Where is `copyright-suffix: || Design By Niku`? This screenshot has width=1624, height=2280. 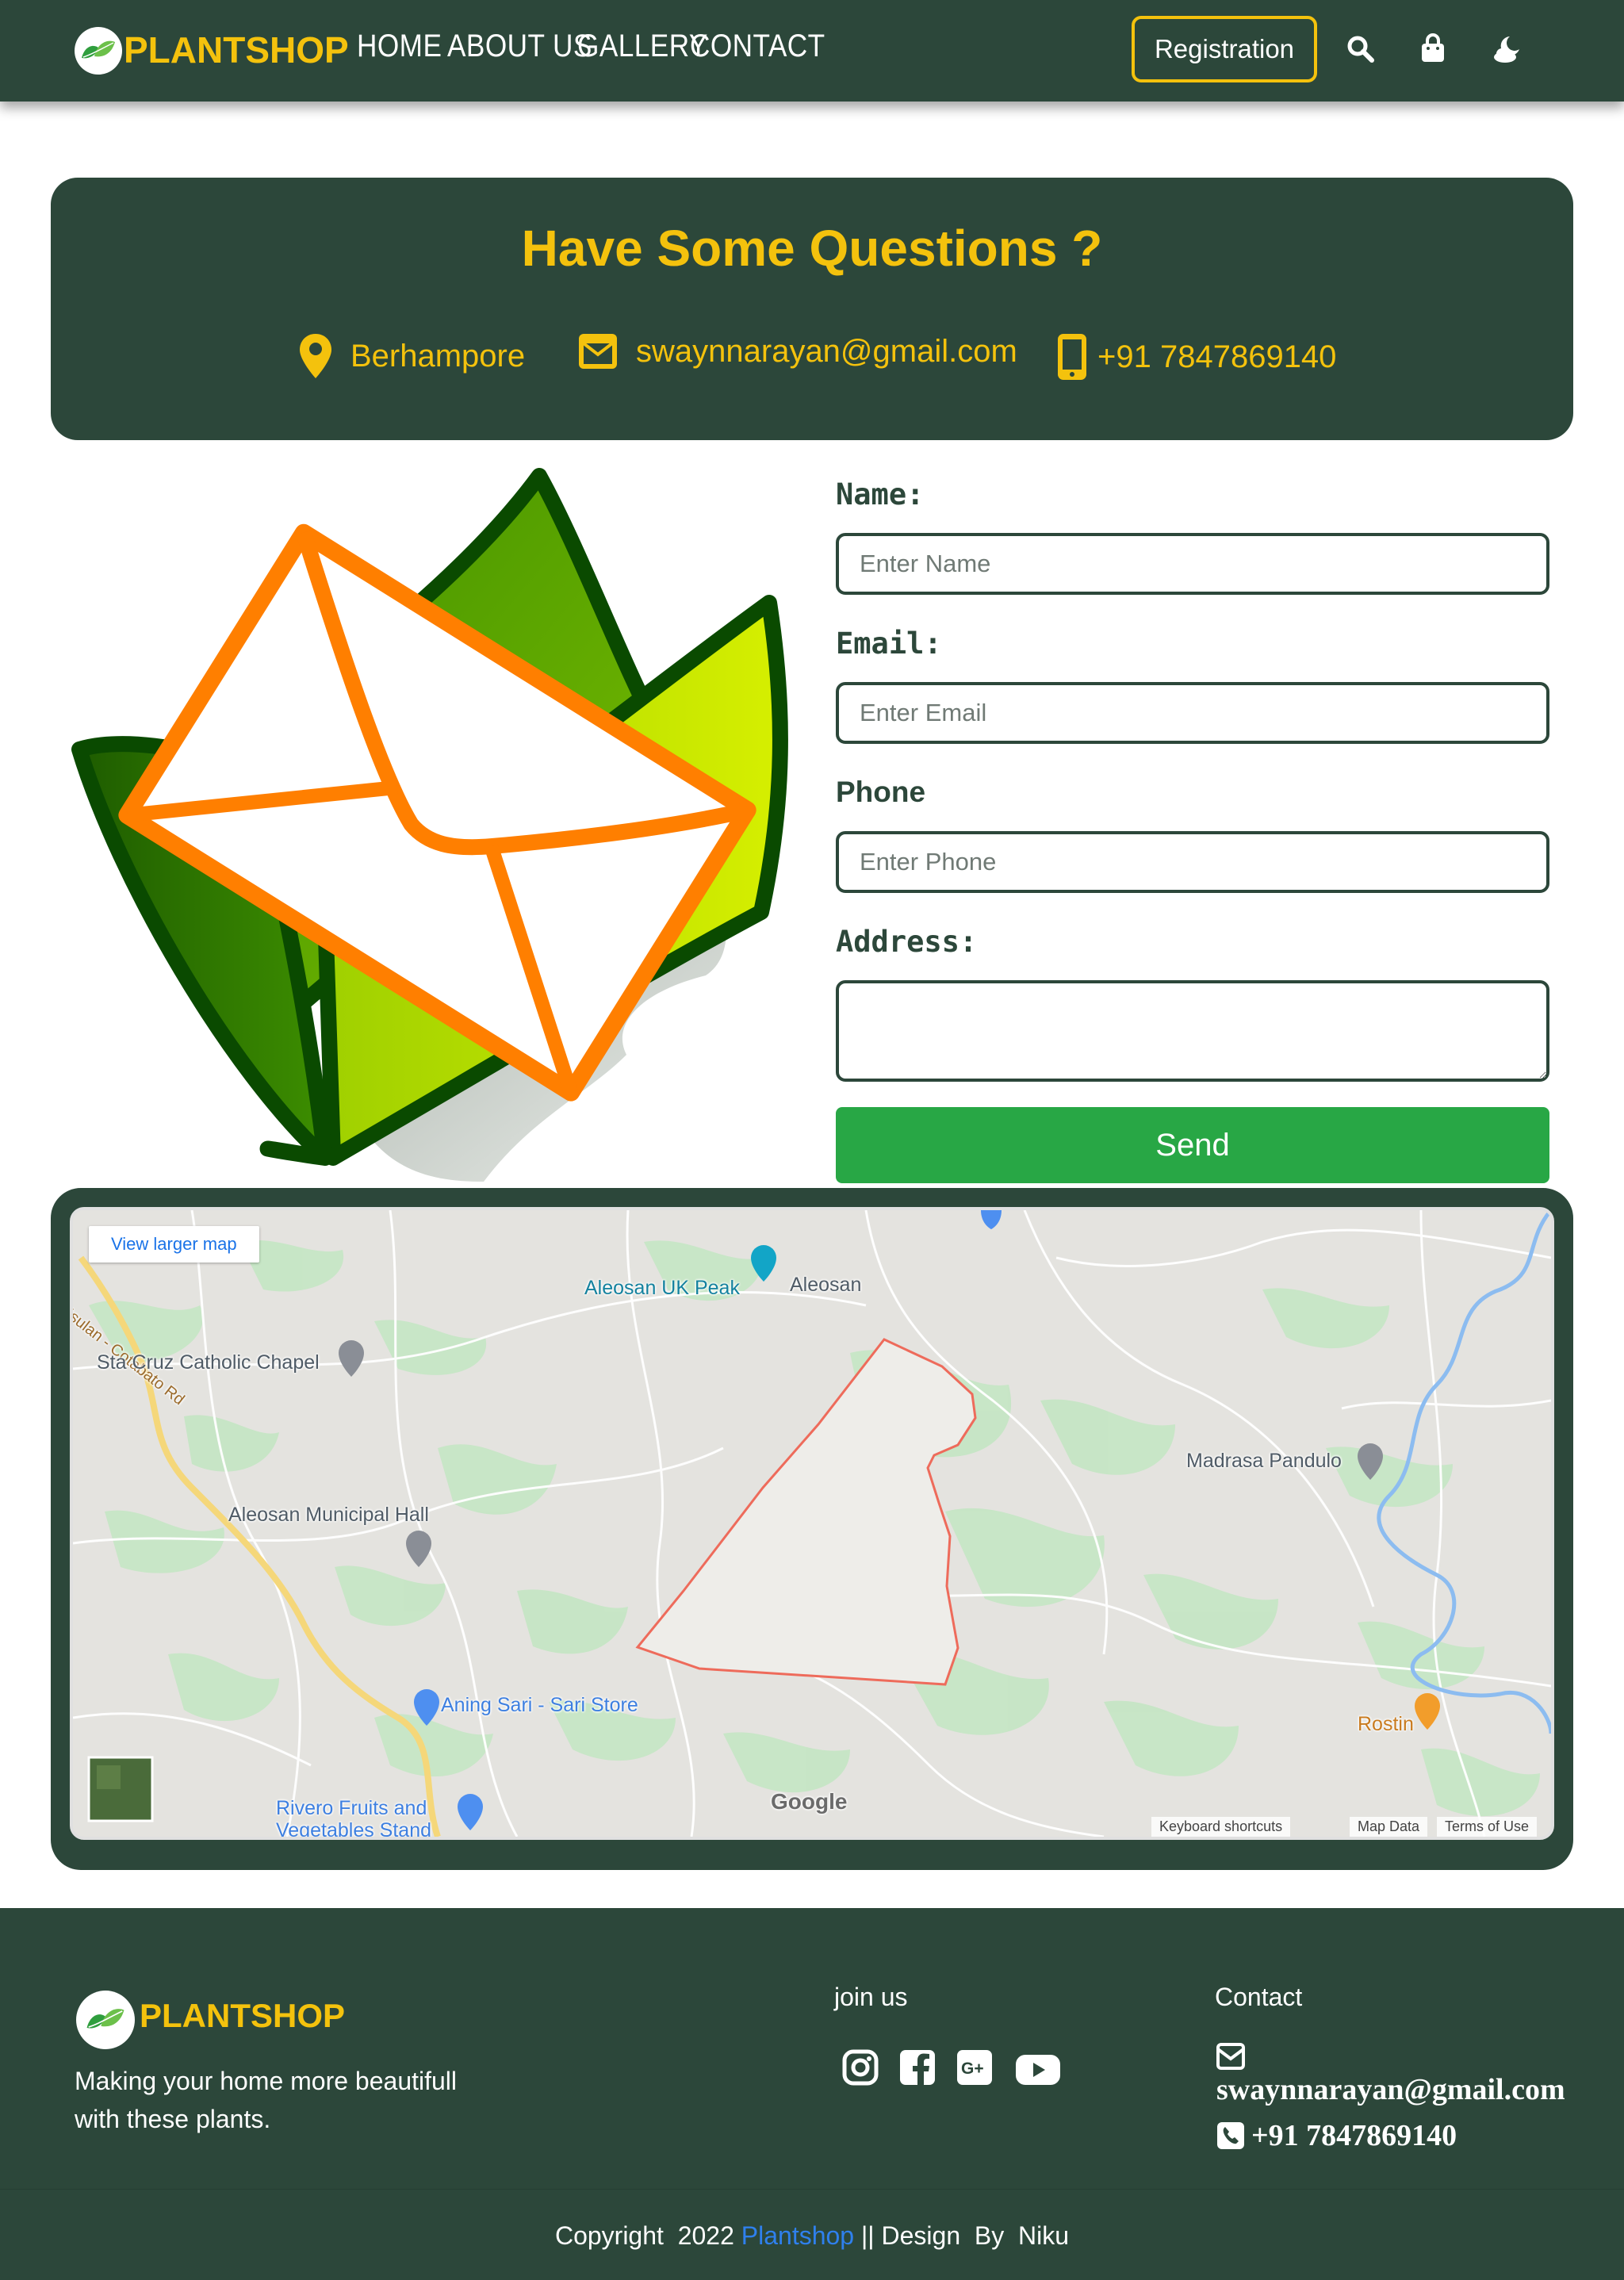
copyright-suffix: || Design By Niku is located at coordinates (962, 2235).